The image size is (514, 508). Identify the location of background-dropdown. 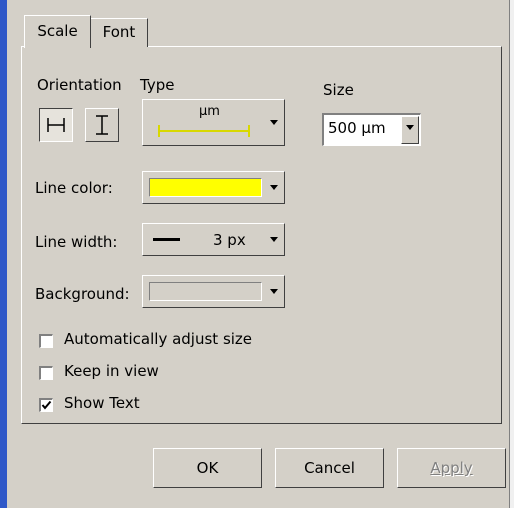
(213, 291).